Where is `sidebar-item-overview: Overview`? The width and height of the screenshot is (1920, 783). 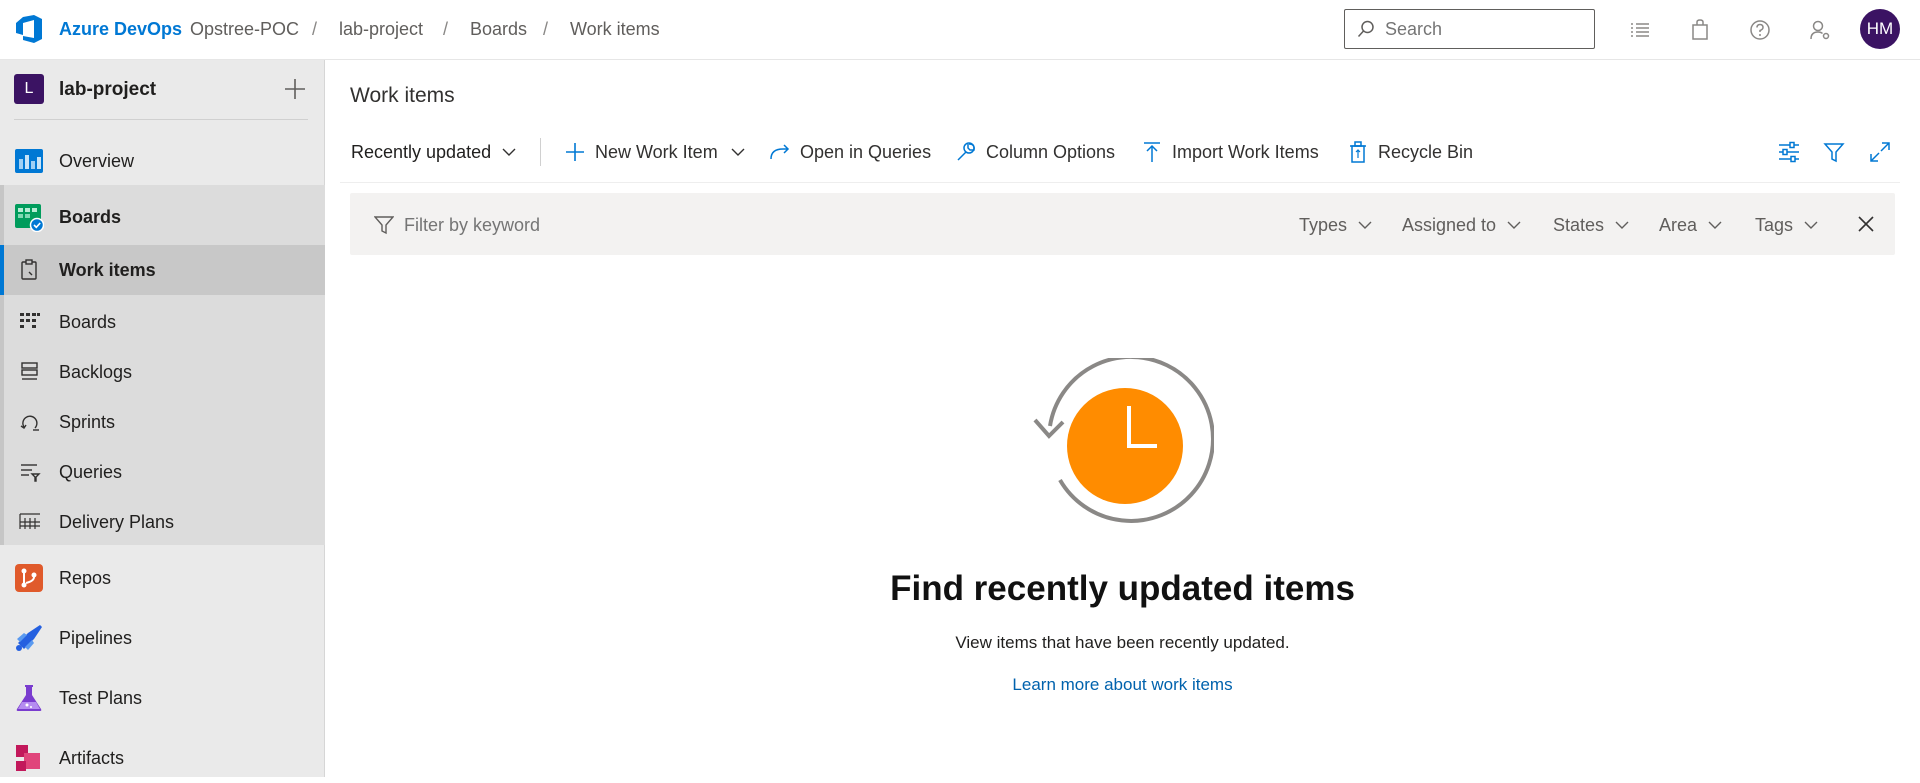
sidebar-item-overview: Overview is located at coordinates (162, 161).